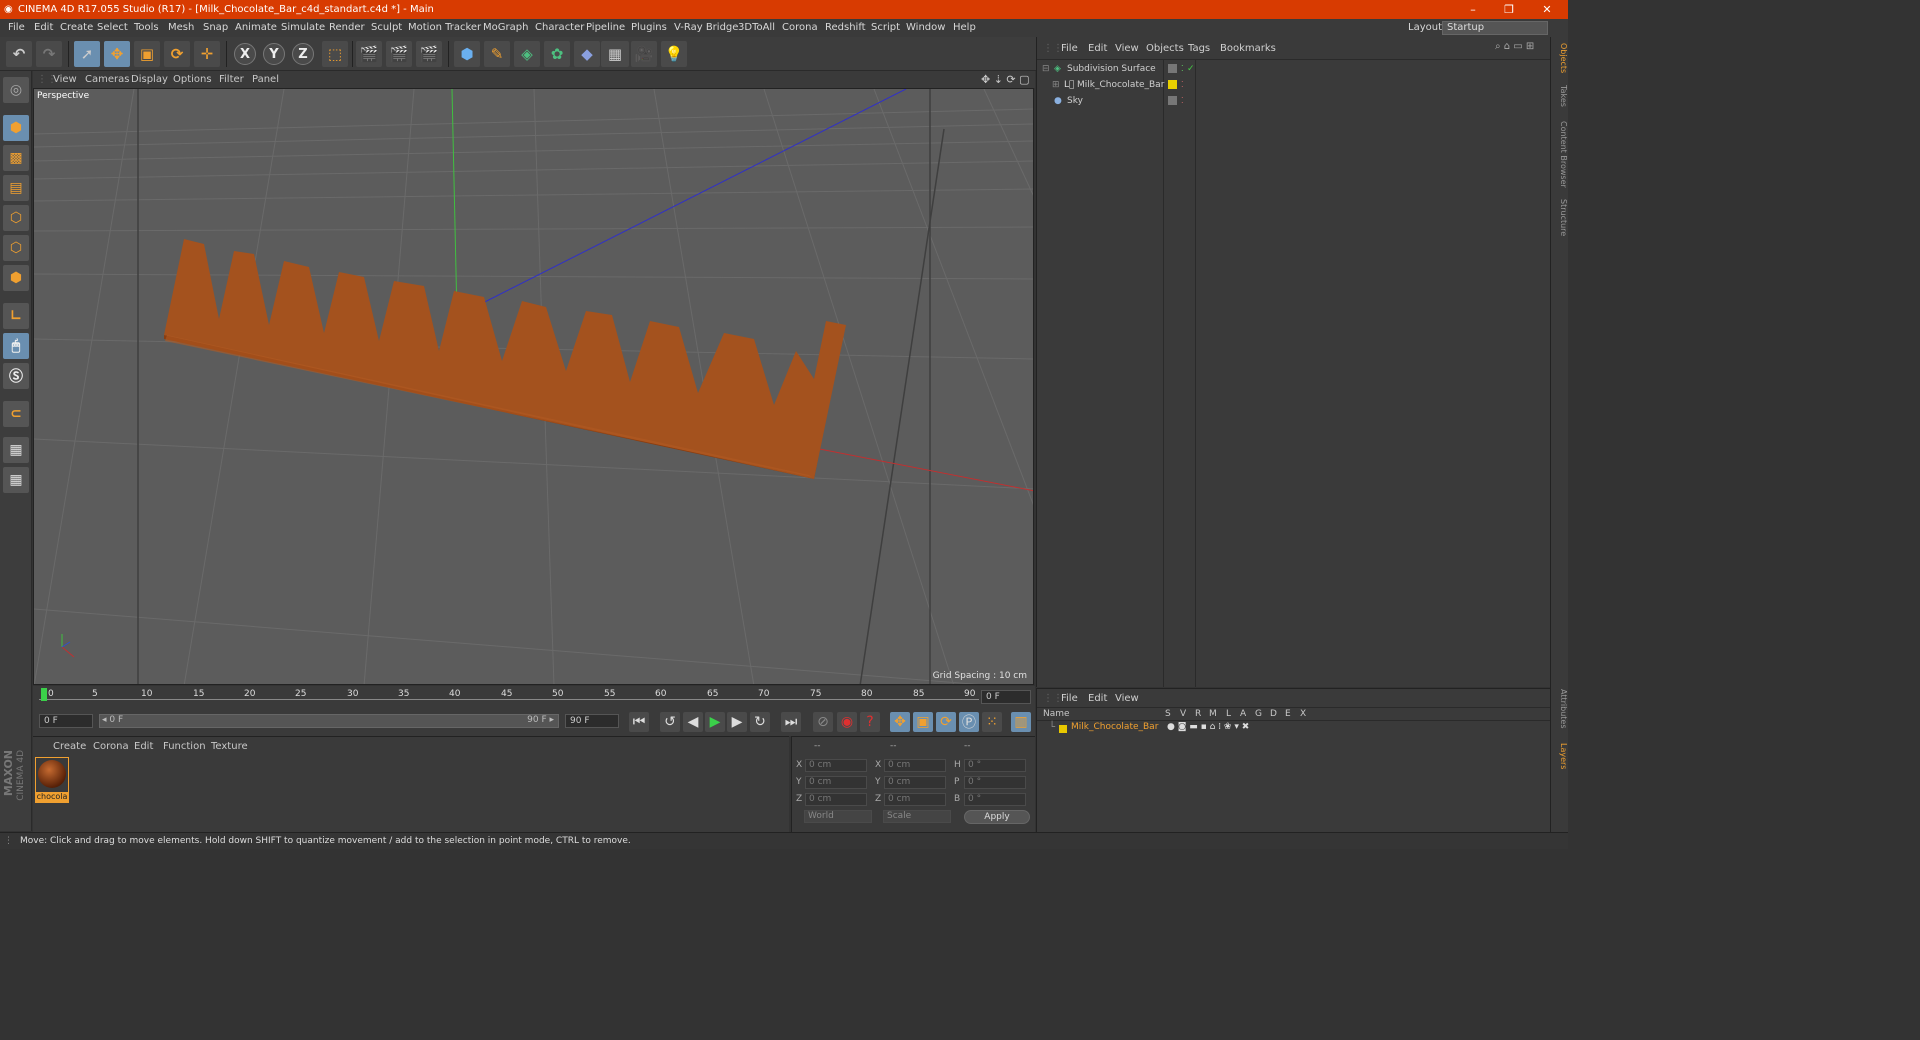 This screenshot has height=1040, width=1920. Describe the element at coordinates (1063, 729) in the screenshot. I see `layer-color-swatch` at that location.